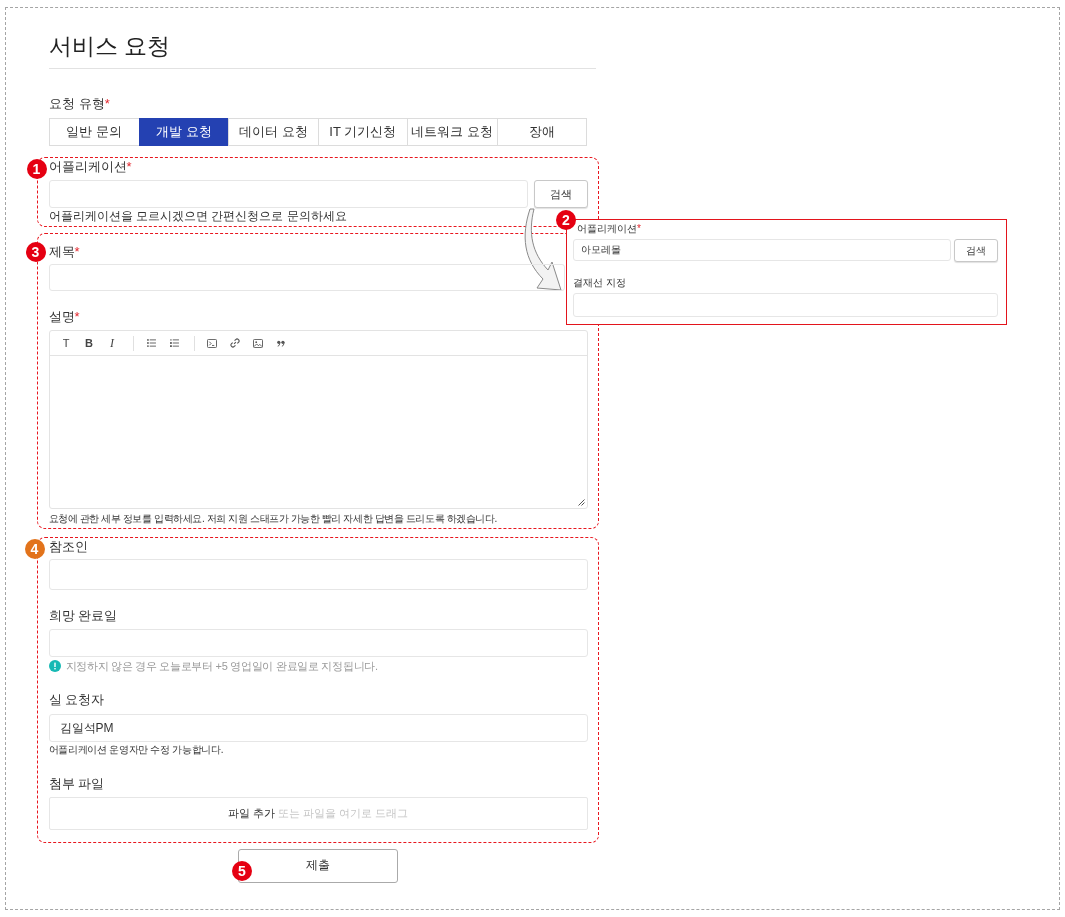 The width and height of the screenshot is (1065, 917). I want to click on field-label: 요청 유형*, so click(79, 103).